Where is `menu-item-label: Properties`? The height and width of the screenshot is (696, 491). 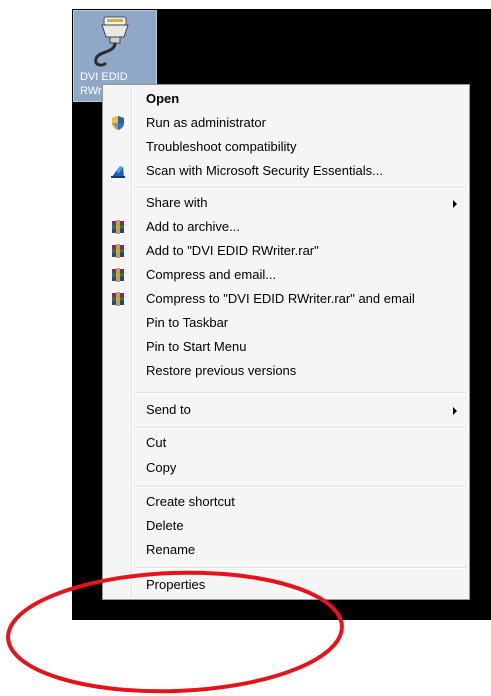
menu-item-label: Properties is located at coordinates (176, 584).